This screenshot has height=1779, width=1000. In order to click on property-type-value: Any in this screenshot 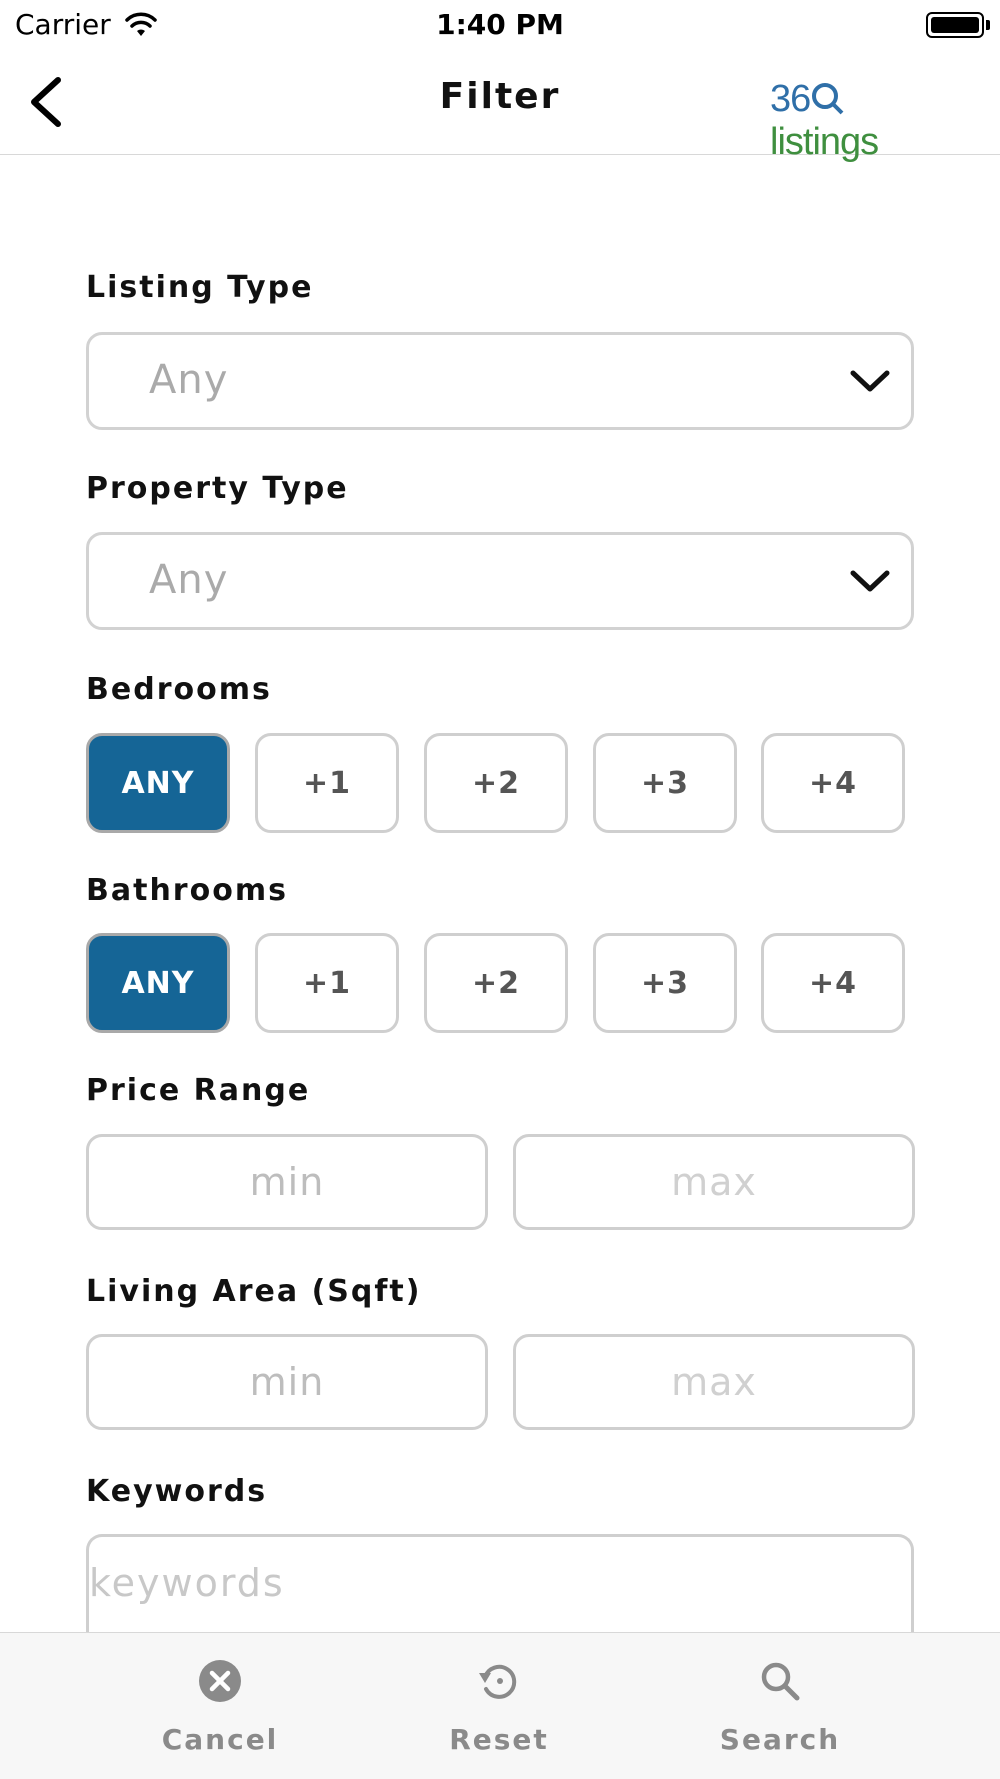, I will do `click(189, 580)`.